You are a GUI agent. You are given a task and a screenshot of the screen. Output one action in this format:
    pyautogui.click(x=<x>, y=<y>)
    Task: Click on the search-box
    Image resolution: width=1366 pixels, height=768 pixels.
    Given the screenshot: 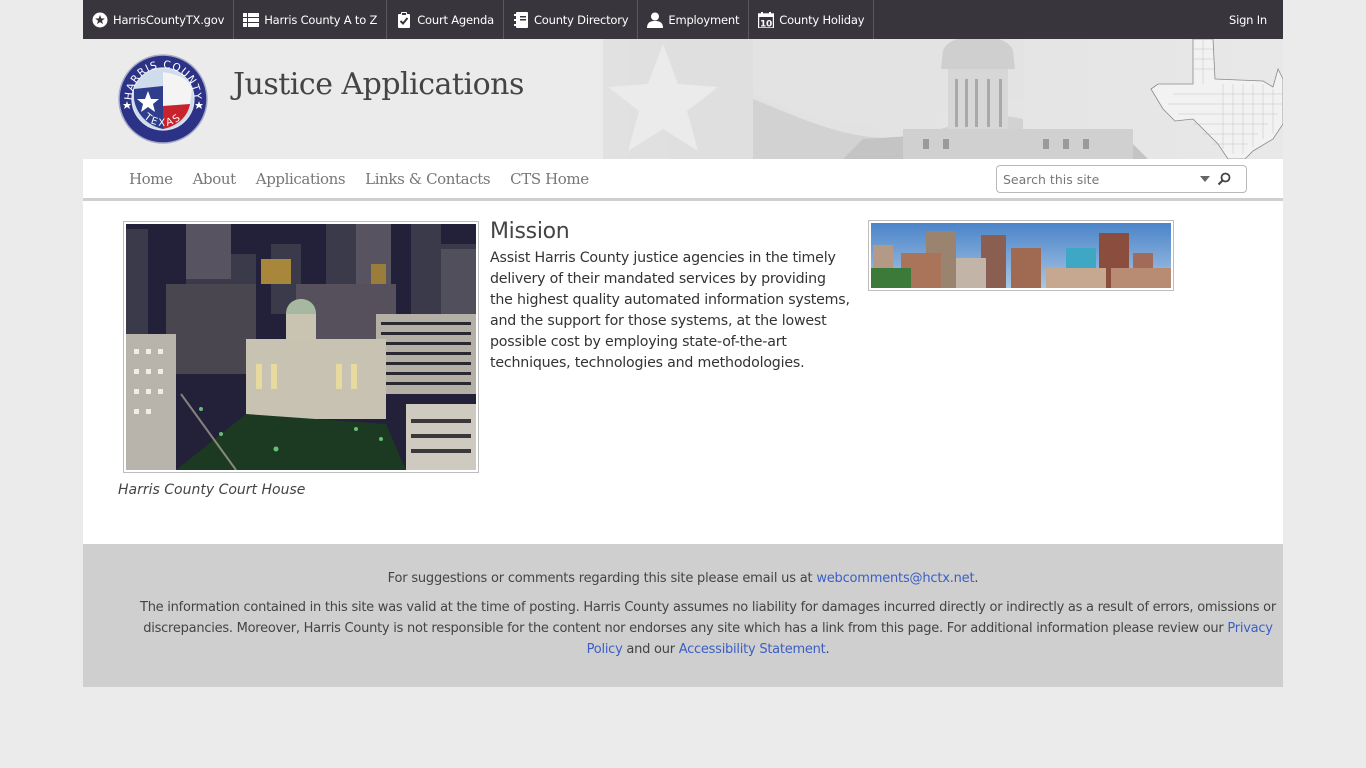 What is the action you would take?
    pyautogui.click(x=1121, y=179)
    